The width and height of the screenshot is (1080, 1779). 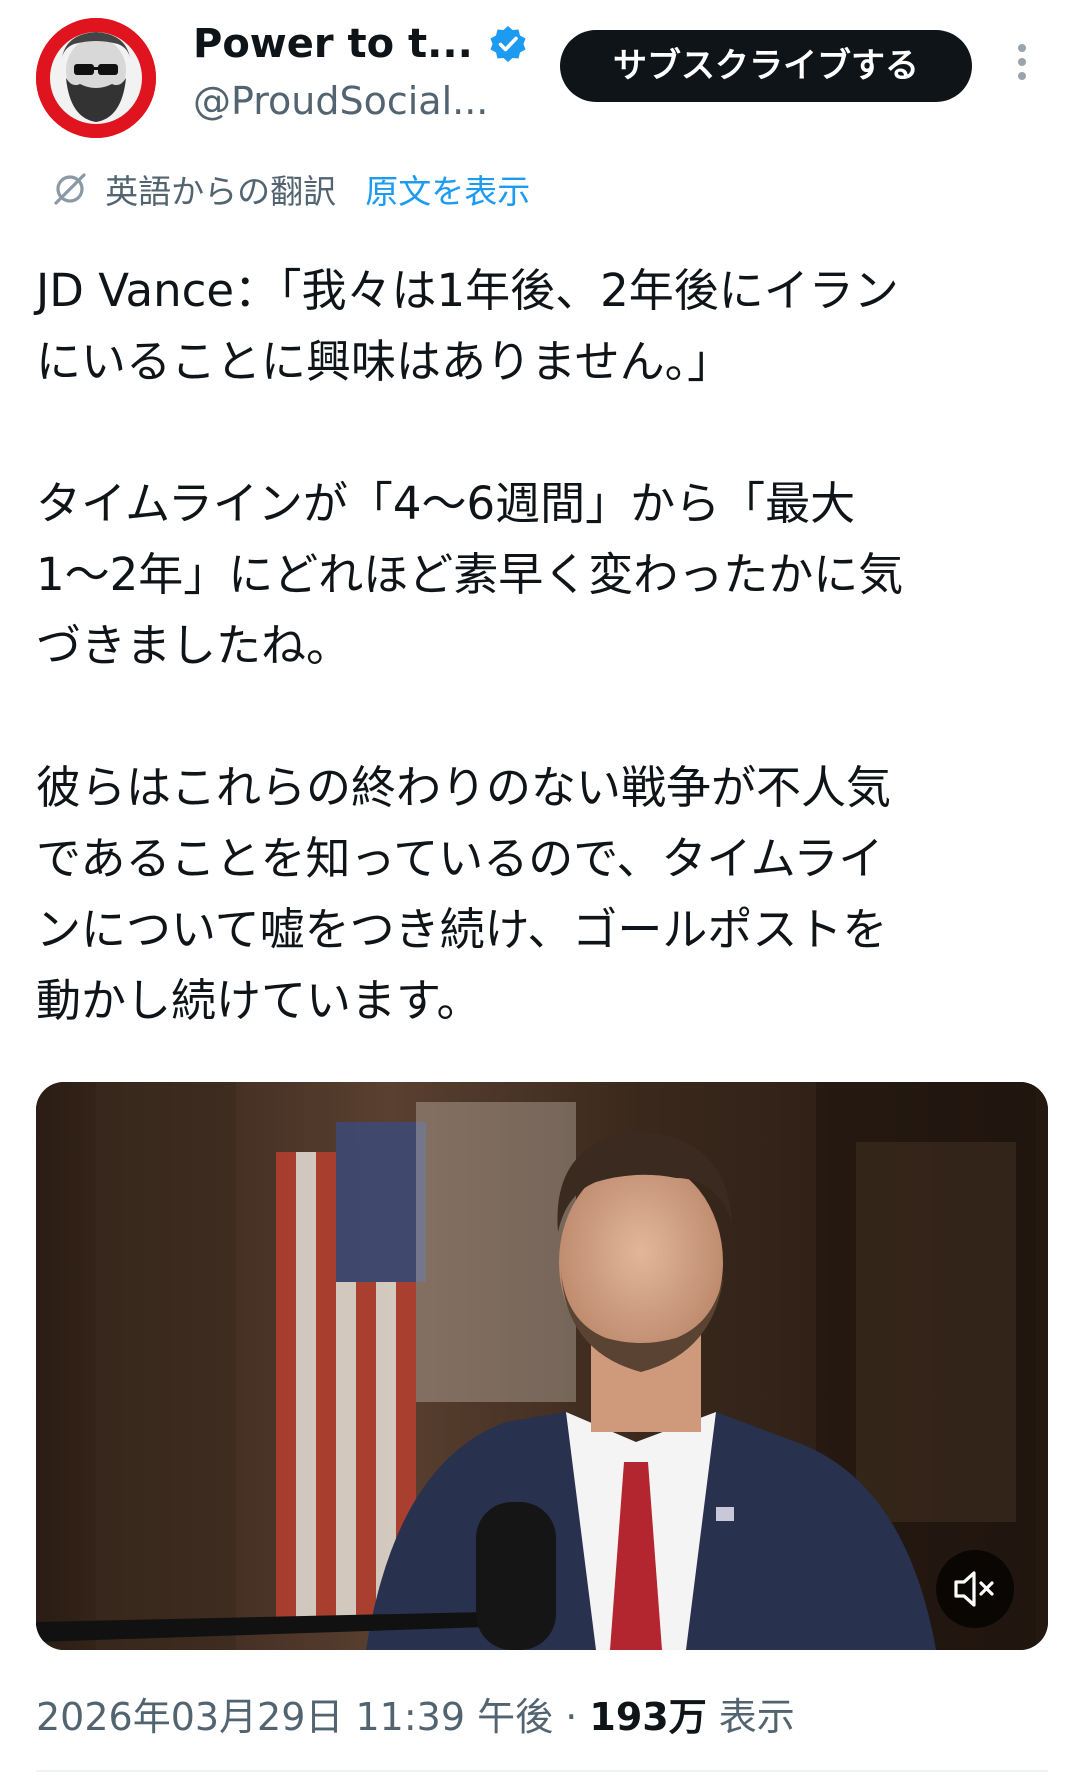 What do you see at coordinates (447, 189) in the screenshot?
I see `show-original-link: 原文を表示` at bounding box center [447, 189].